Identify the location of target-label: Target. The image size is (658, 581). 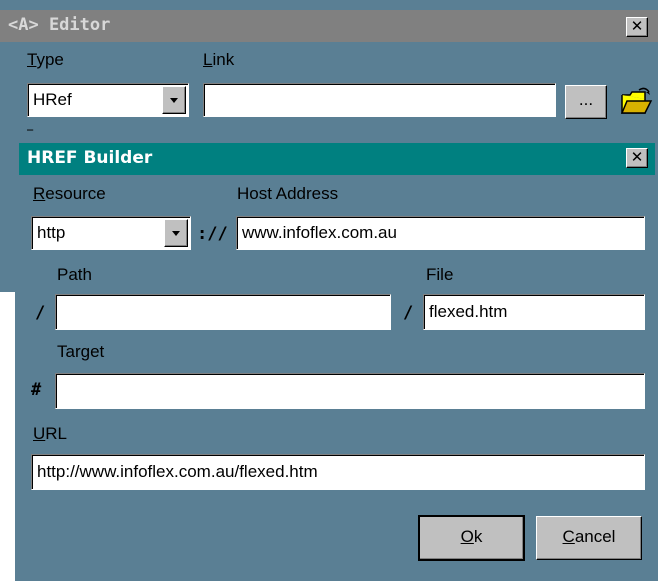
(81, 351).